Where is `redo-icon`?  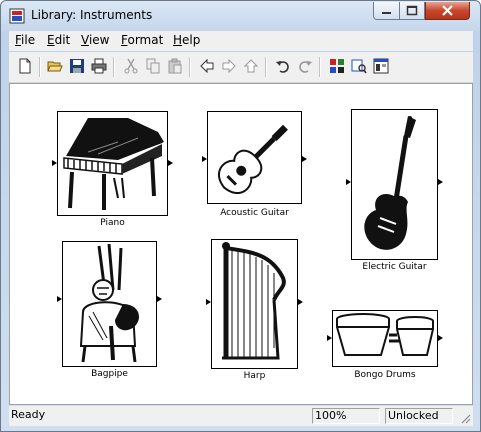
redo-icon is located at coordinates (305, 67).